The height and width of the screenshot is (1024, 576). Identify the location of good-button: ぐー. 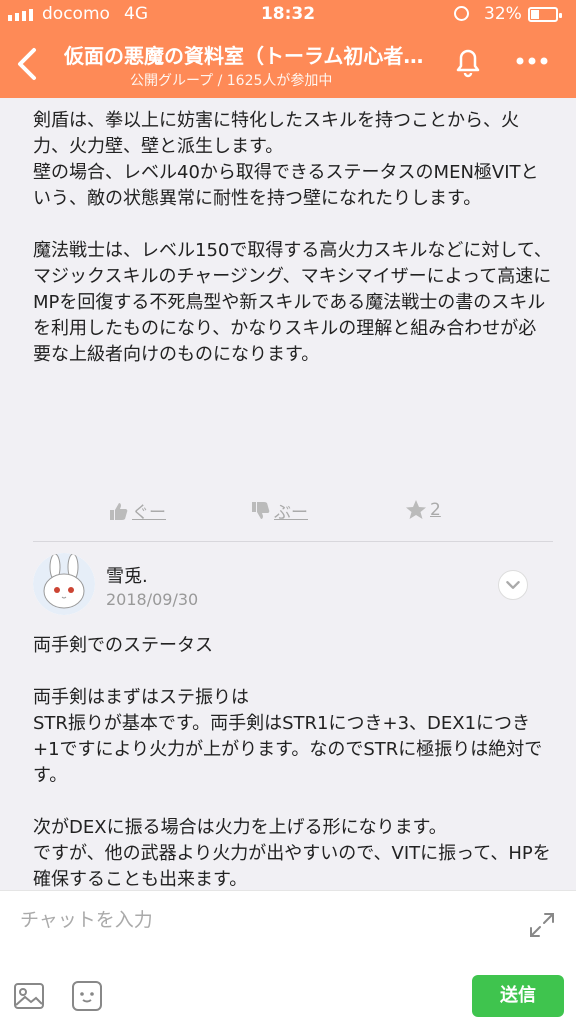
(137, 510).